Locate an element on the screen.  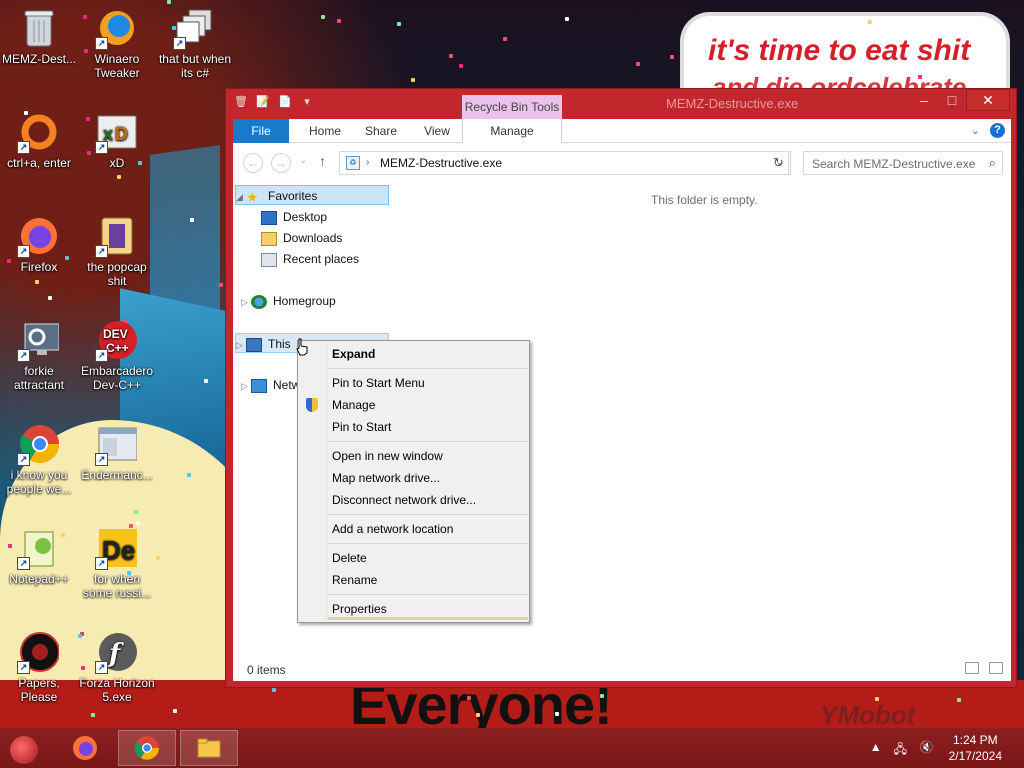
star-icon: ★ is located at coordinates (252, 196).